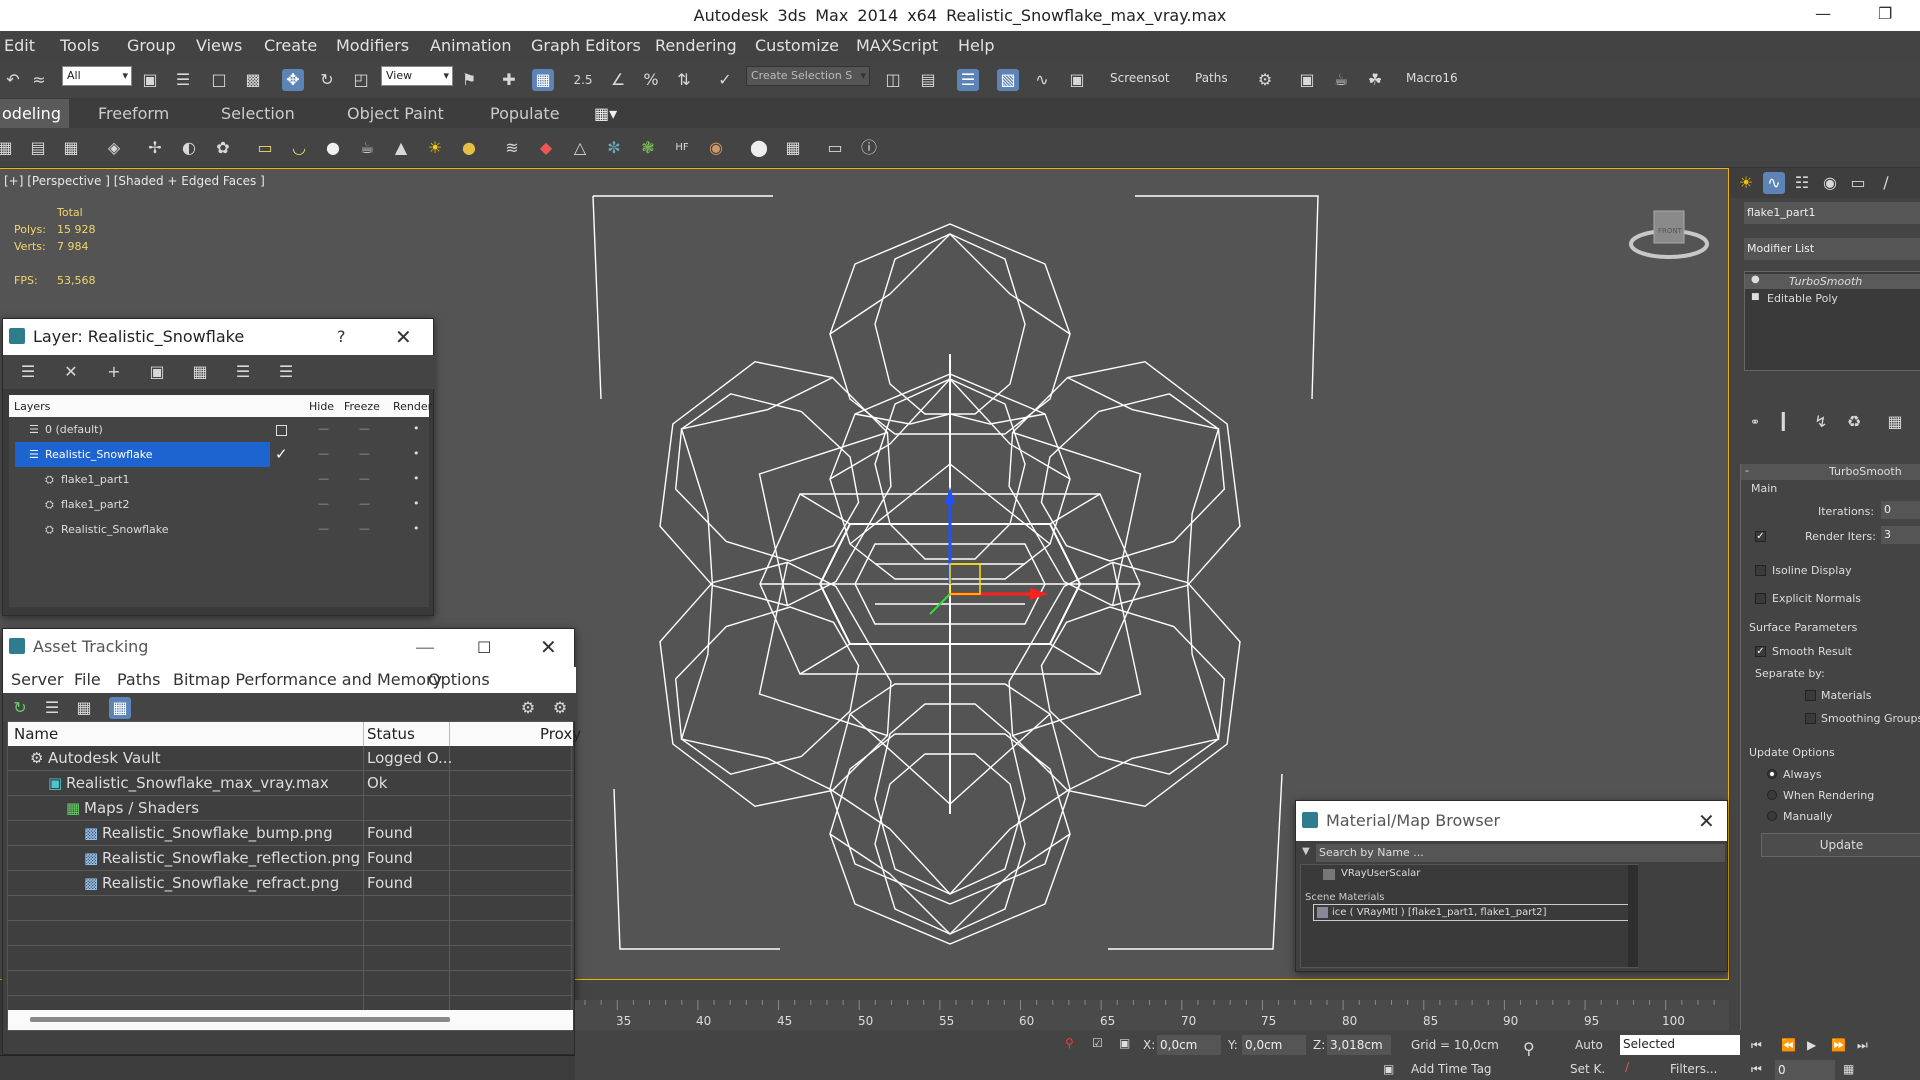 The height and width of the screenshot is (1080, 1920). Describe the element at coordinates (696, 45) in the screenshot. I see `menu-rendering: Rendering` at that location.